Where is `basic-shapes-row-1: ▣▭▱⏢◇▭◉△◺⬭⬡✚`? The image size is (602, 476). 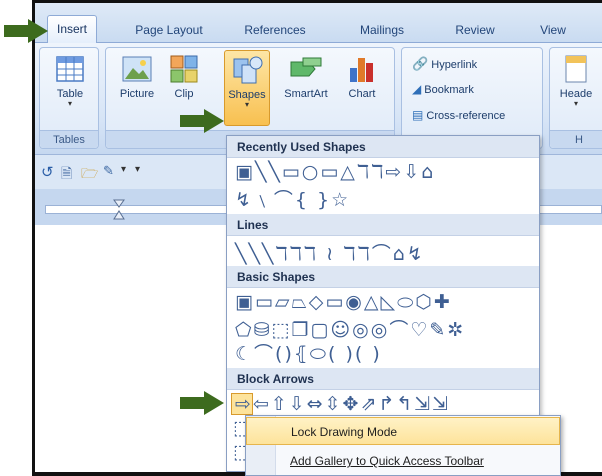
basic-shapes-row-1: ▣▭▱⏢◇▭◉△◺⬭⬡✚ is located at coordinates (343, 302).